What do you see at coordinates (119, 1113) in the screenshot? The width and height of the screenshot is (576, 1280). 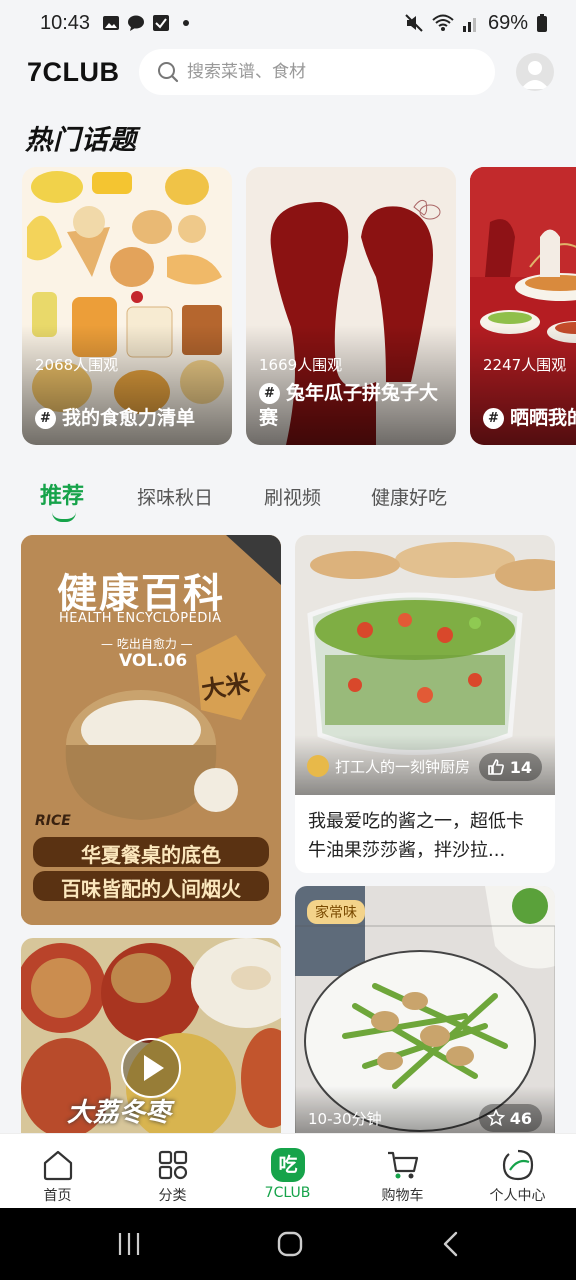 I see `video-caption: 大荔冬枣` at bounding box center [119, 1113].